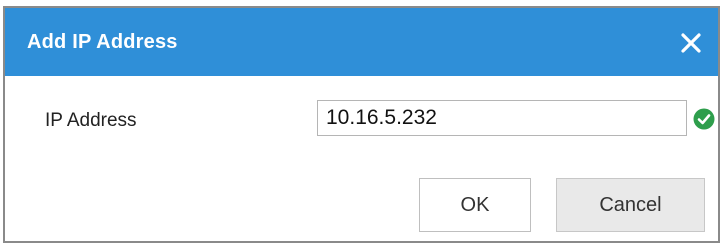 The width and height of the screenshot is (726, 249). Describe the element at coordinates (630, 205) in the screenshot. I see `cancel-button: Cancel` at that location.